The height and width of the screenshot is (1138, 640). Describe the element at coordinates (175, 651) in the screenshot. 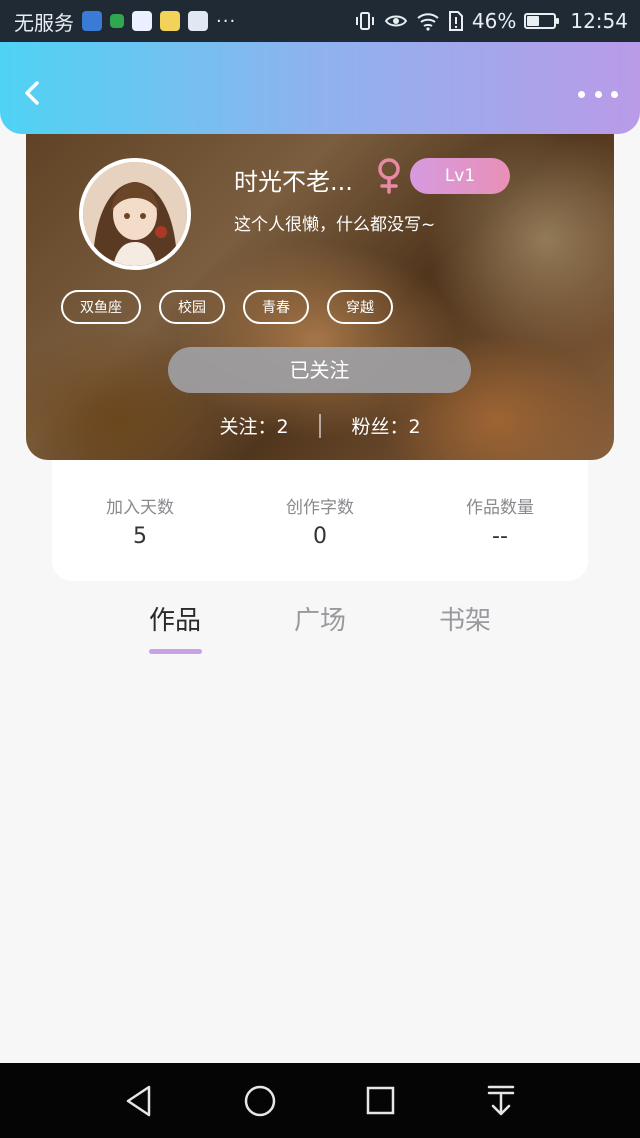

I see `active-tab-indicator` at that location.